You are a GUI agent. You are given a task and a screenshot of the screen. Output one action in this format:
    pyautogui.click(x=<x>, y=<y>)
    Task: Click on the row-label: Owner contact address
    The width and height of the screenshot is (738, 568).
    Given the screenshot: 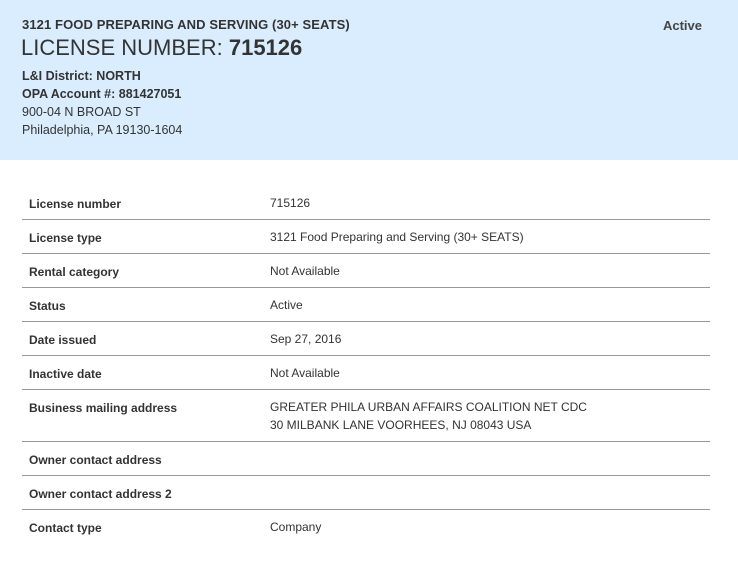 What is the action you would take?
    pyautogui.click(x=95, y=460)
    